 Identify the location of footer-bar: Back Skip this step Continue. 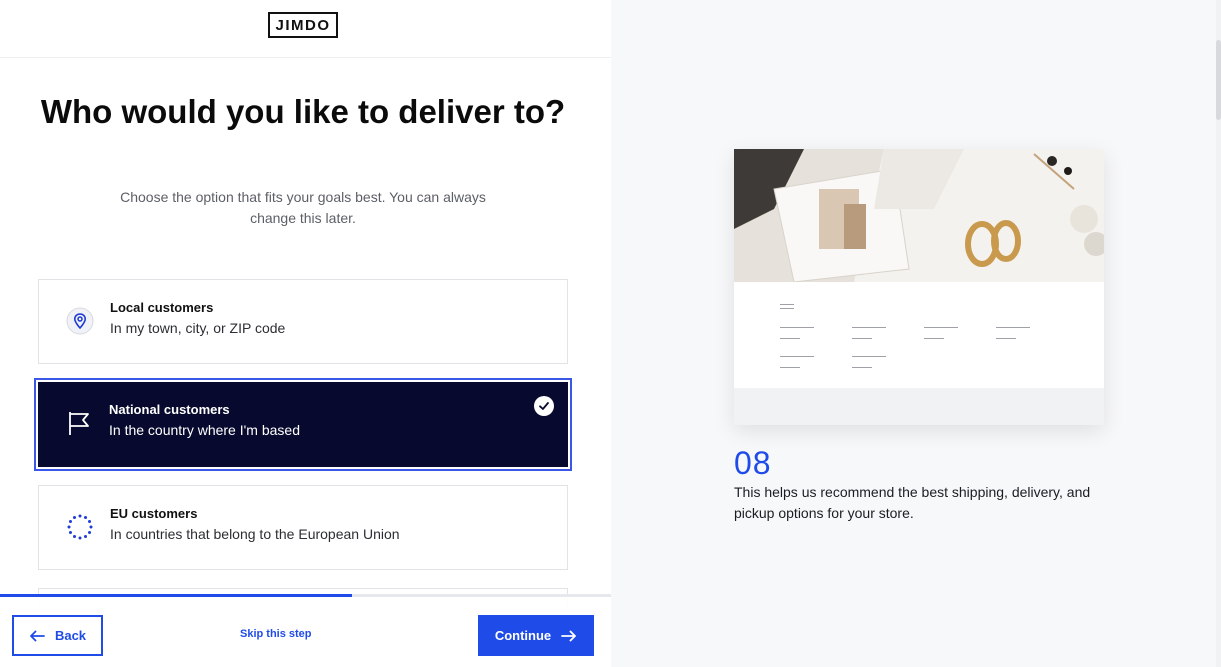
(305, 632).